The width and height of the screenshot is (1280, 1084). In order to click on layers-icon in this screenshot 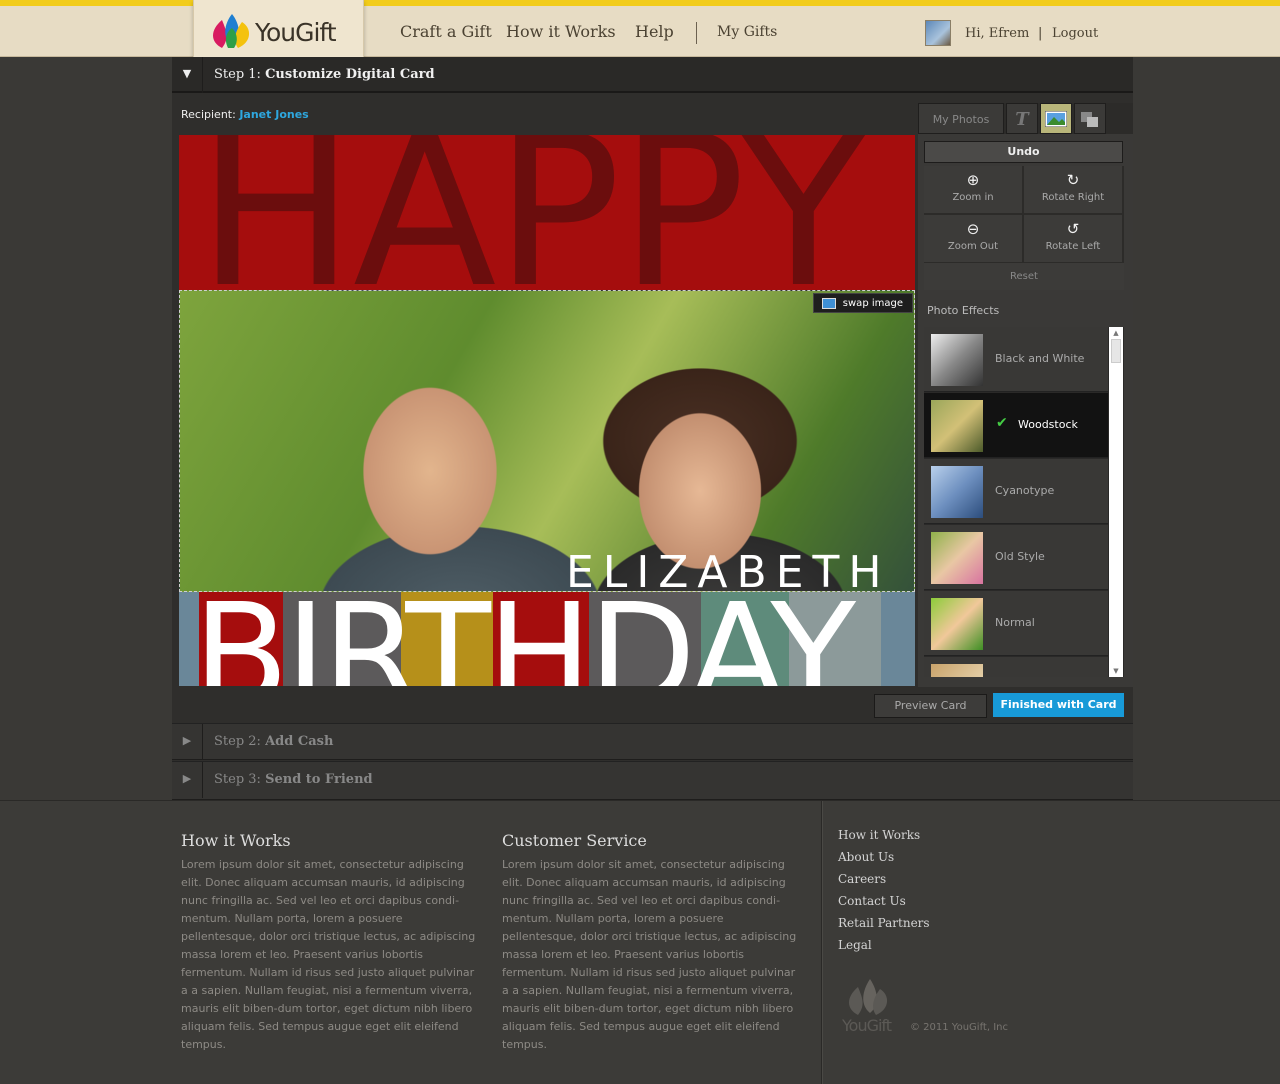, I will do `click(1089, 119)`.